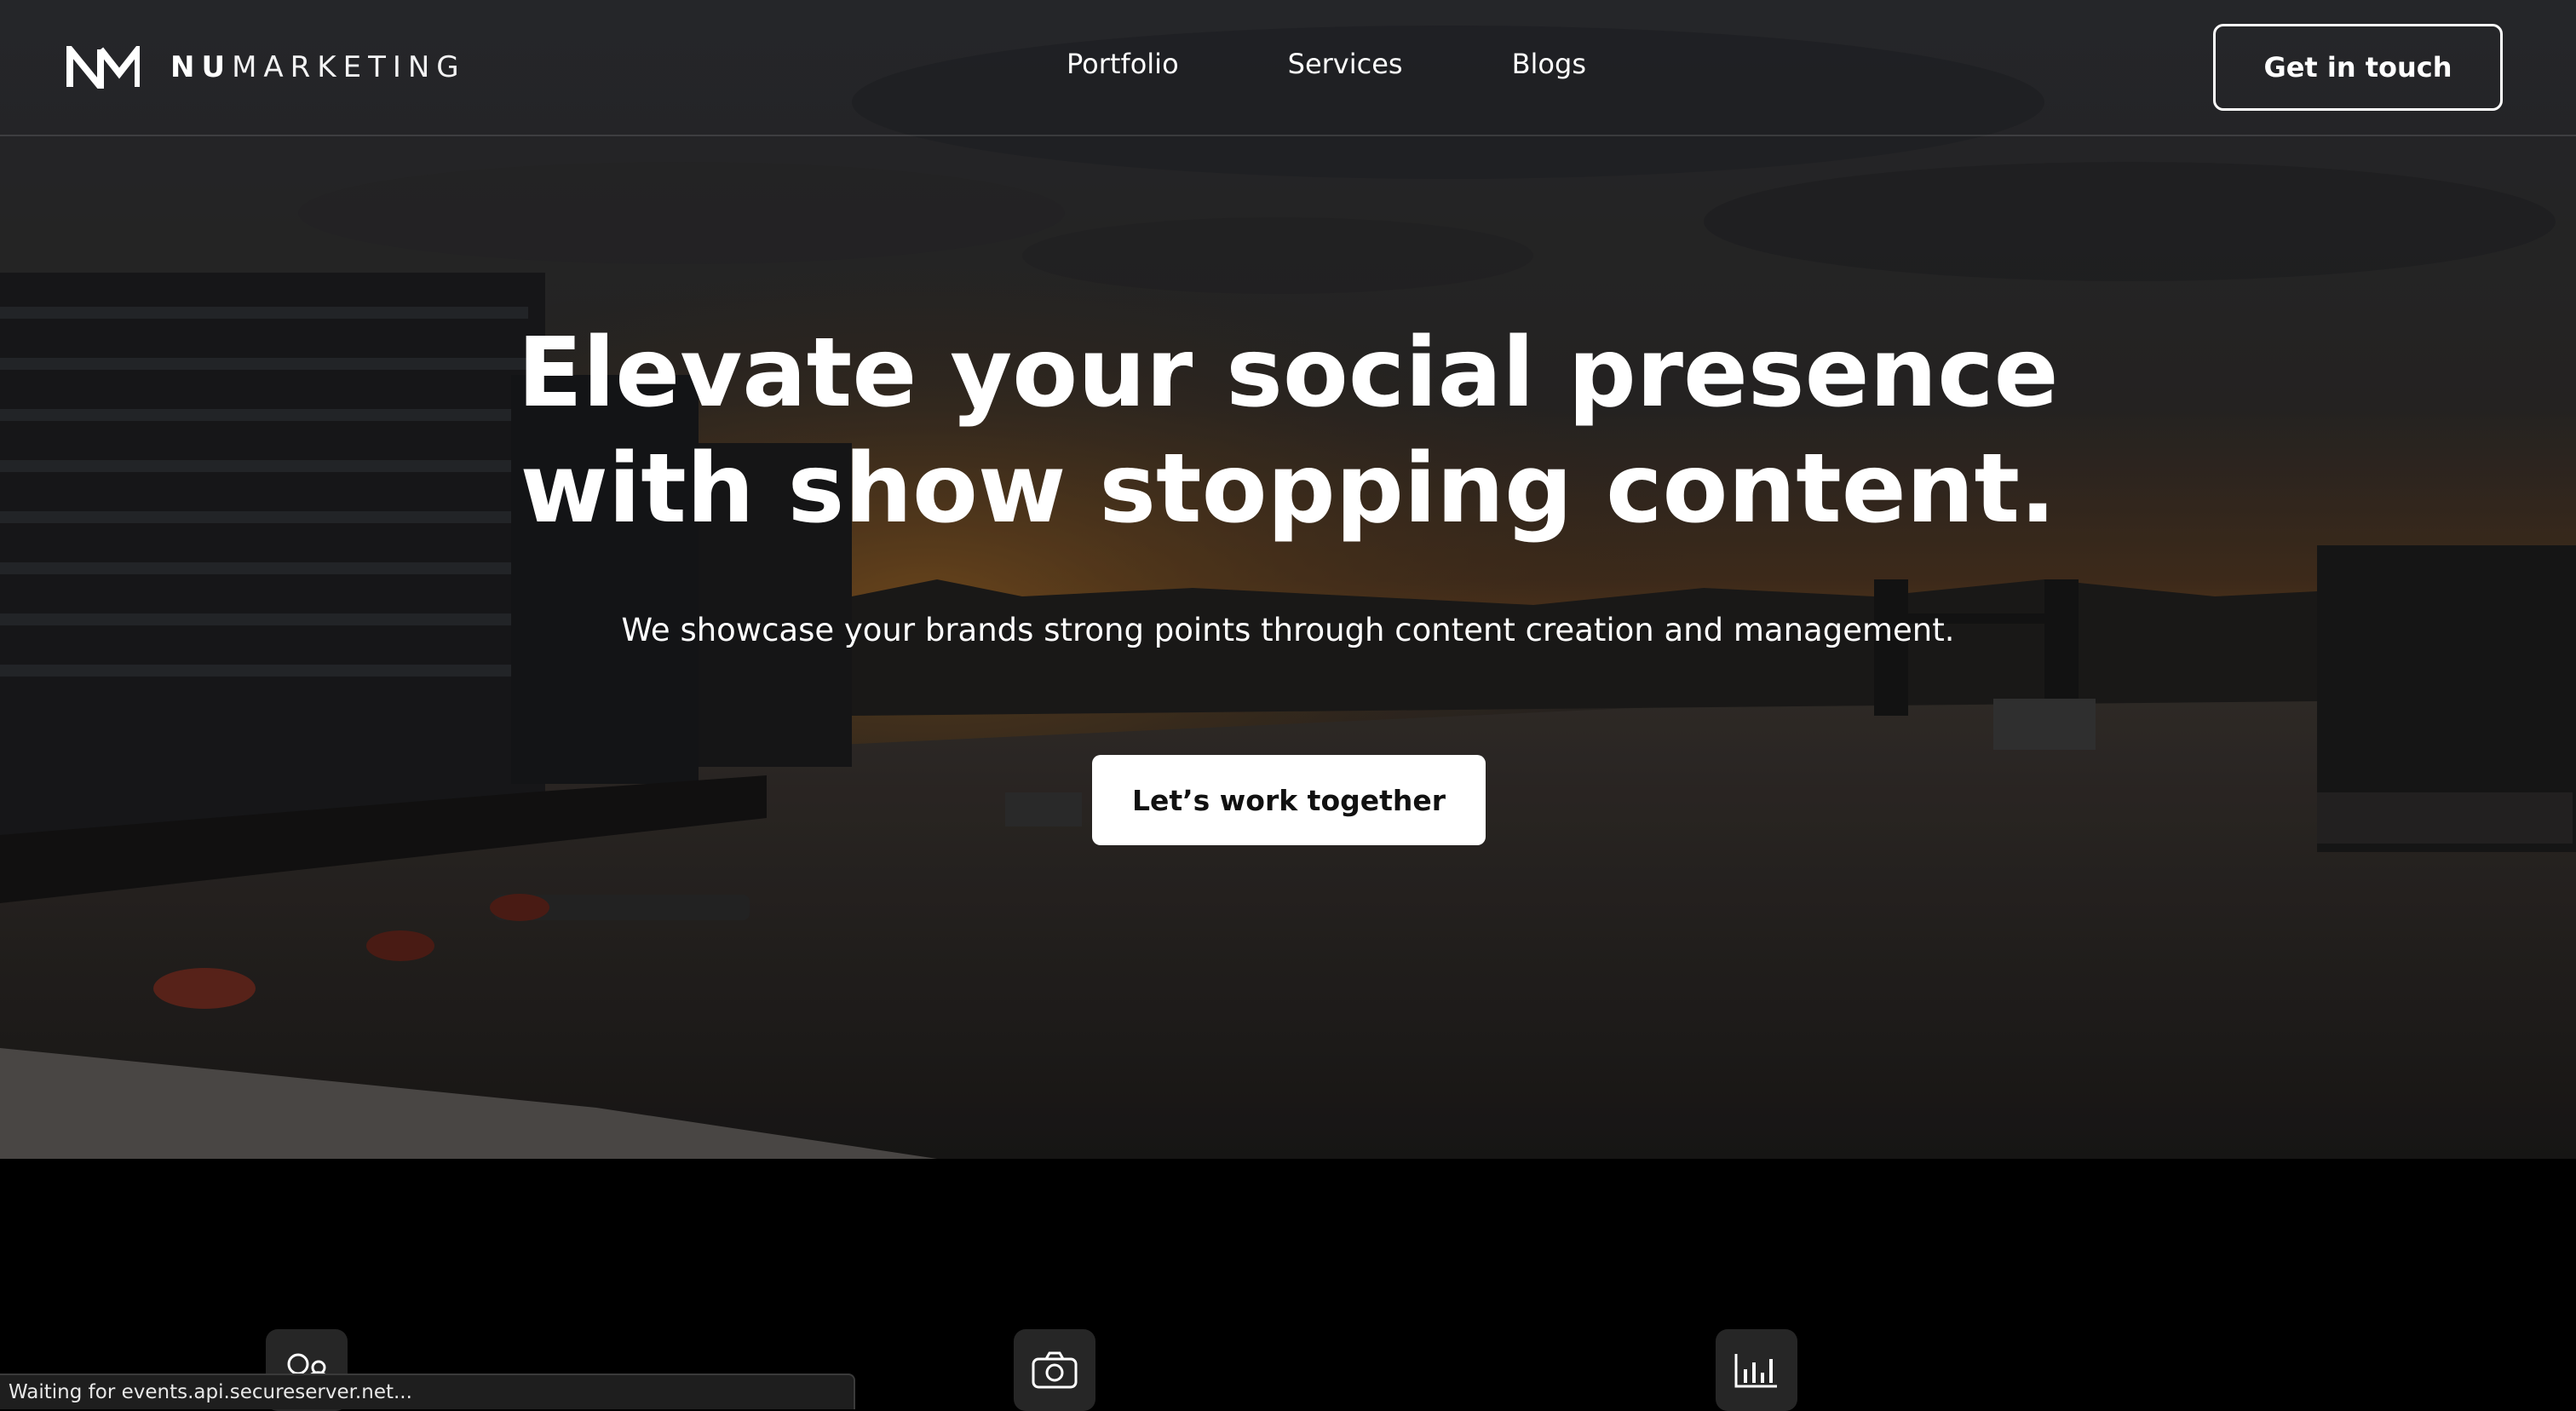  Describe the element at coordinates (2358, 67) in the screenshot. I see `get-in-touch-button: Get in touch` at that location.